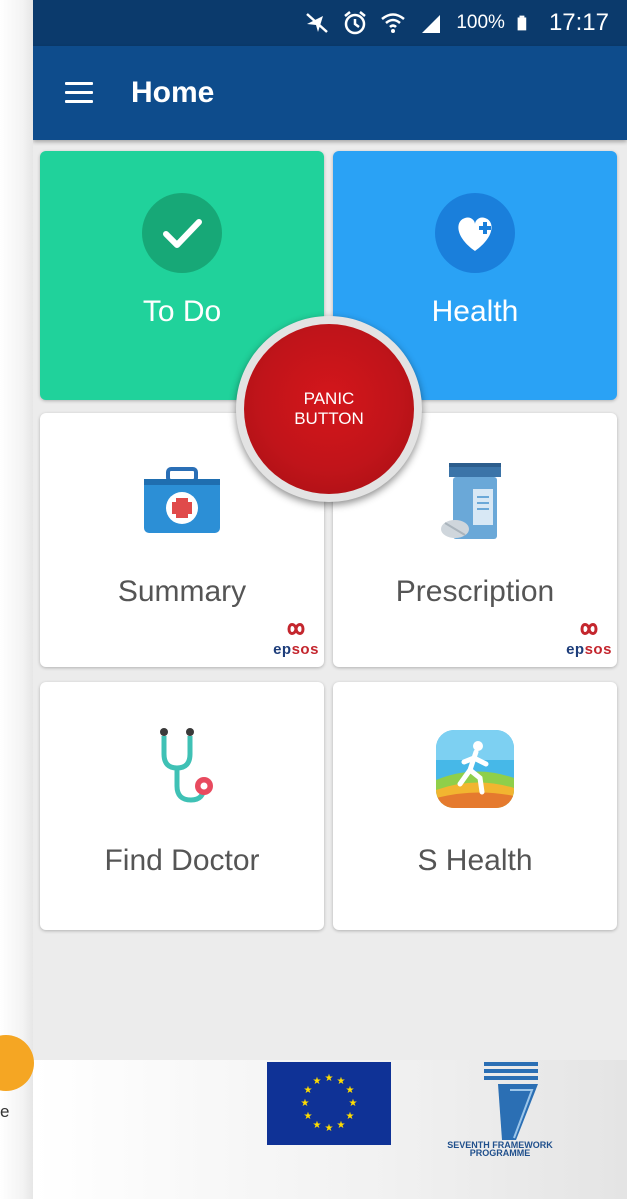 This screenshot has height=1199, width=627. What do you see at coordinates (330, 93) in the screenshot?
I see `app-bar: Home` at bounding box center [330, 93].